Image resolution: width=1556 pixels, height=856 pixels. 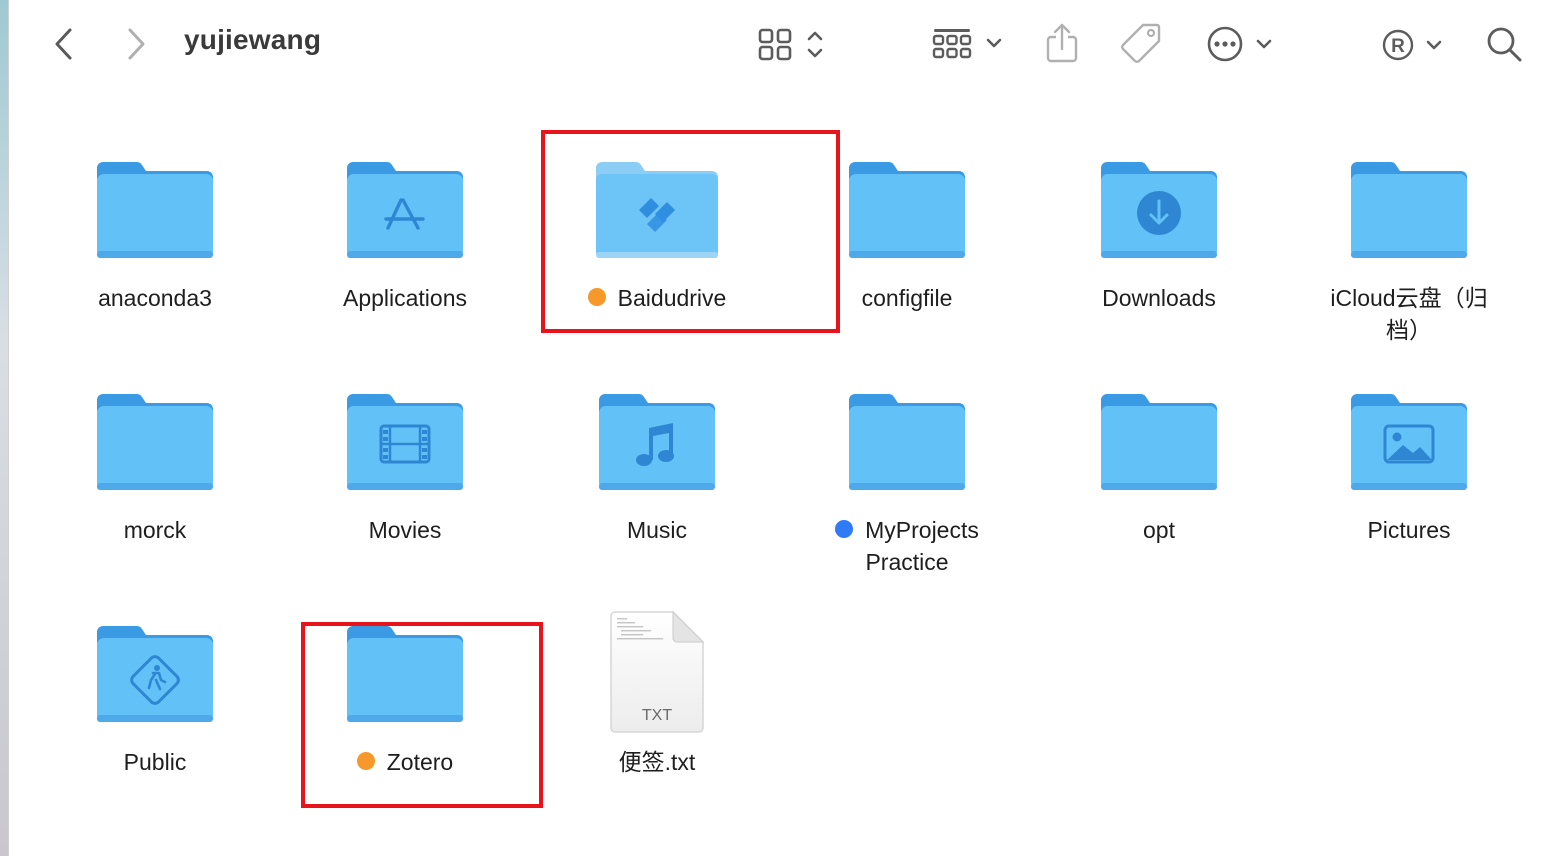 I want to click on chevron-right-icon, so click(x=136, y=44).